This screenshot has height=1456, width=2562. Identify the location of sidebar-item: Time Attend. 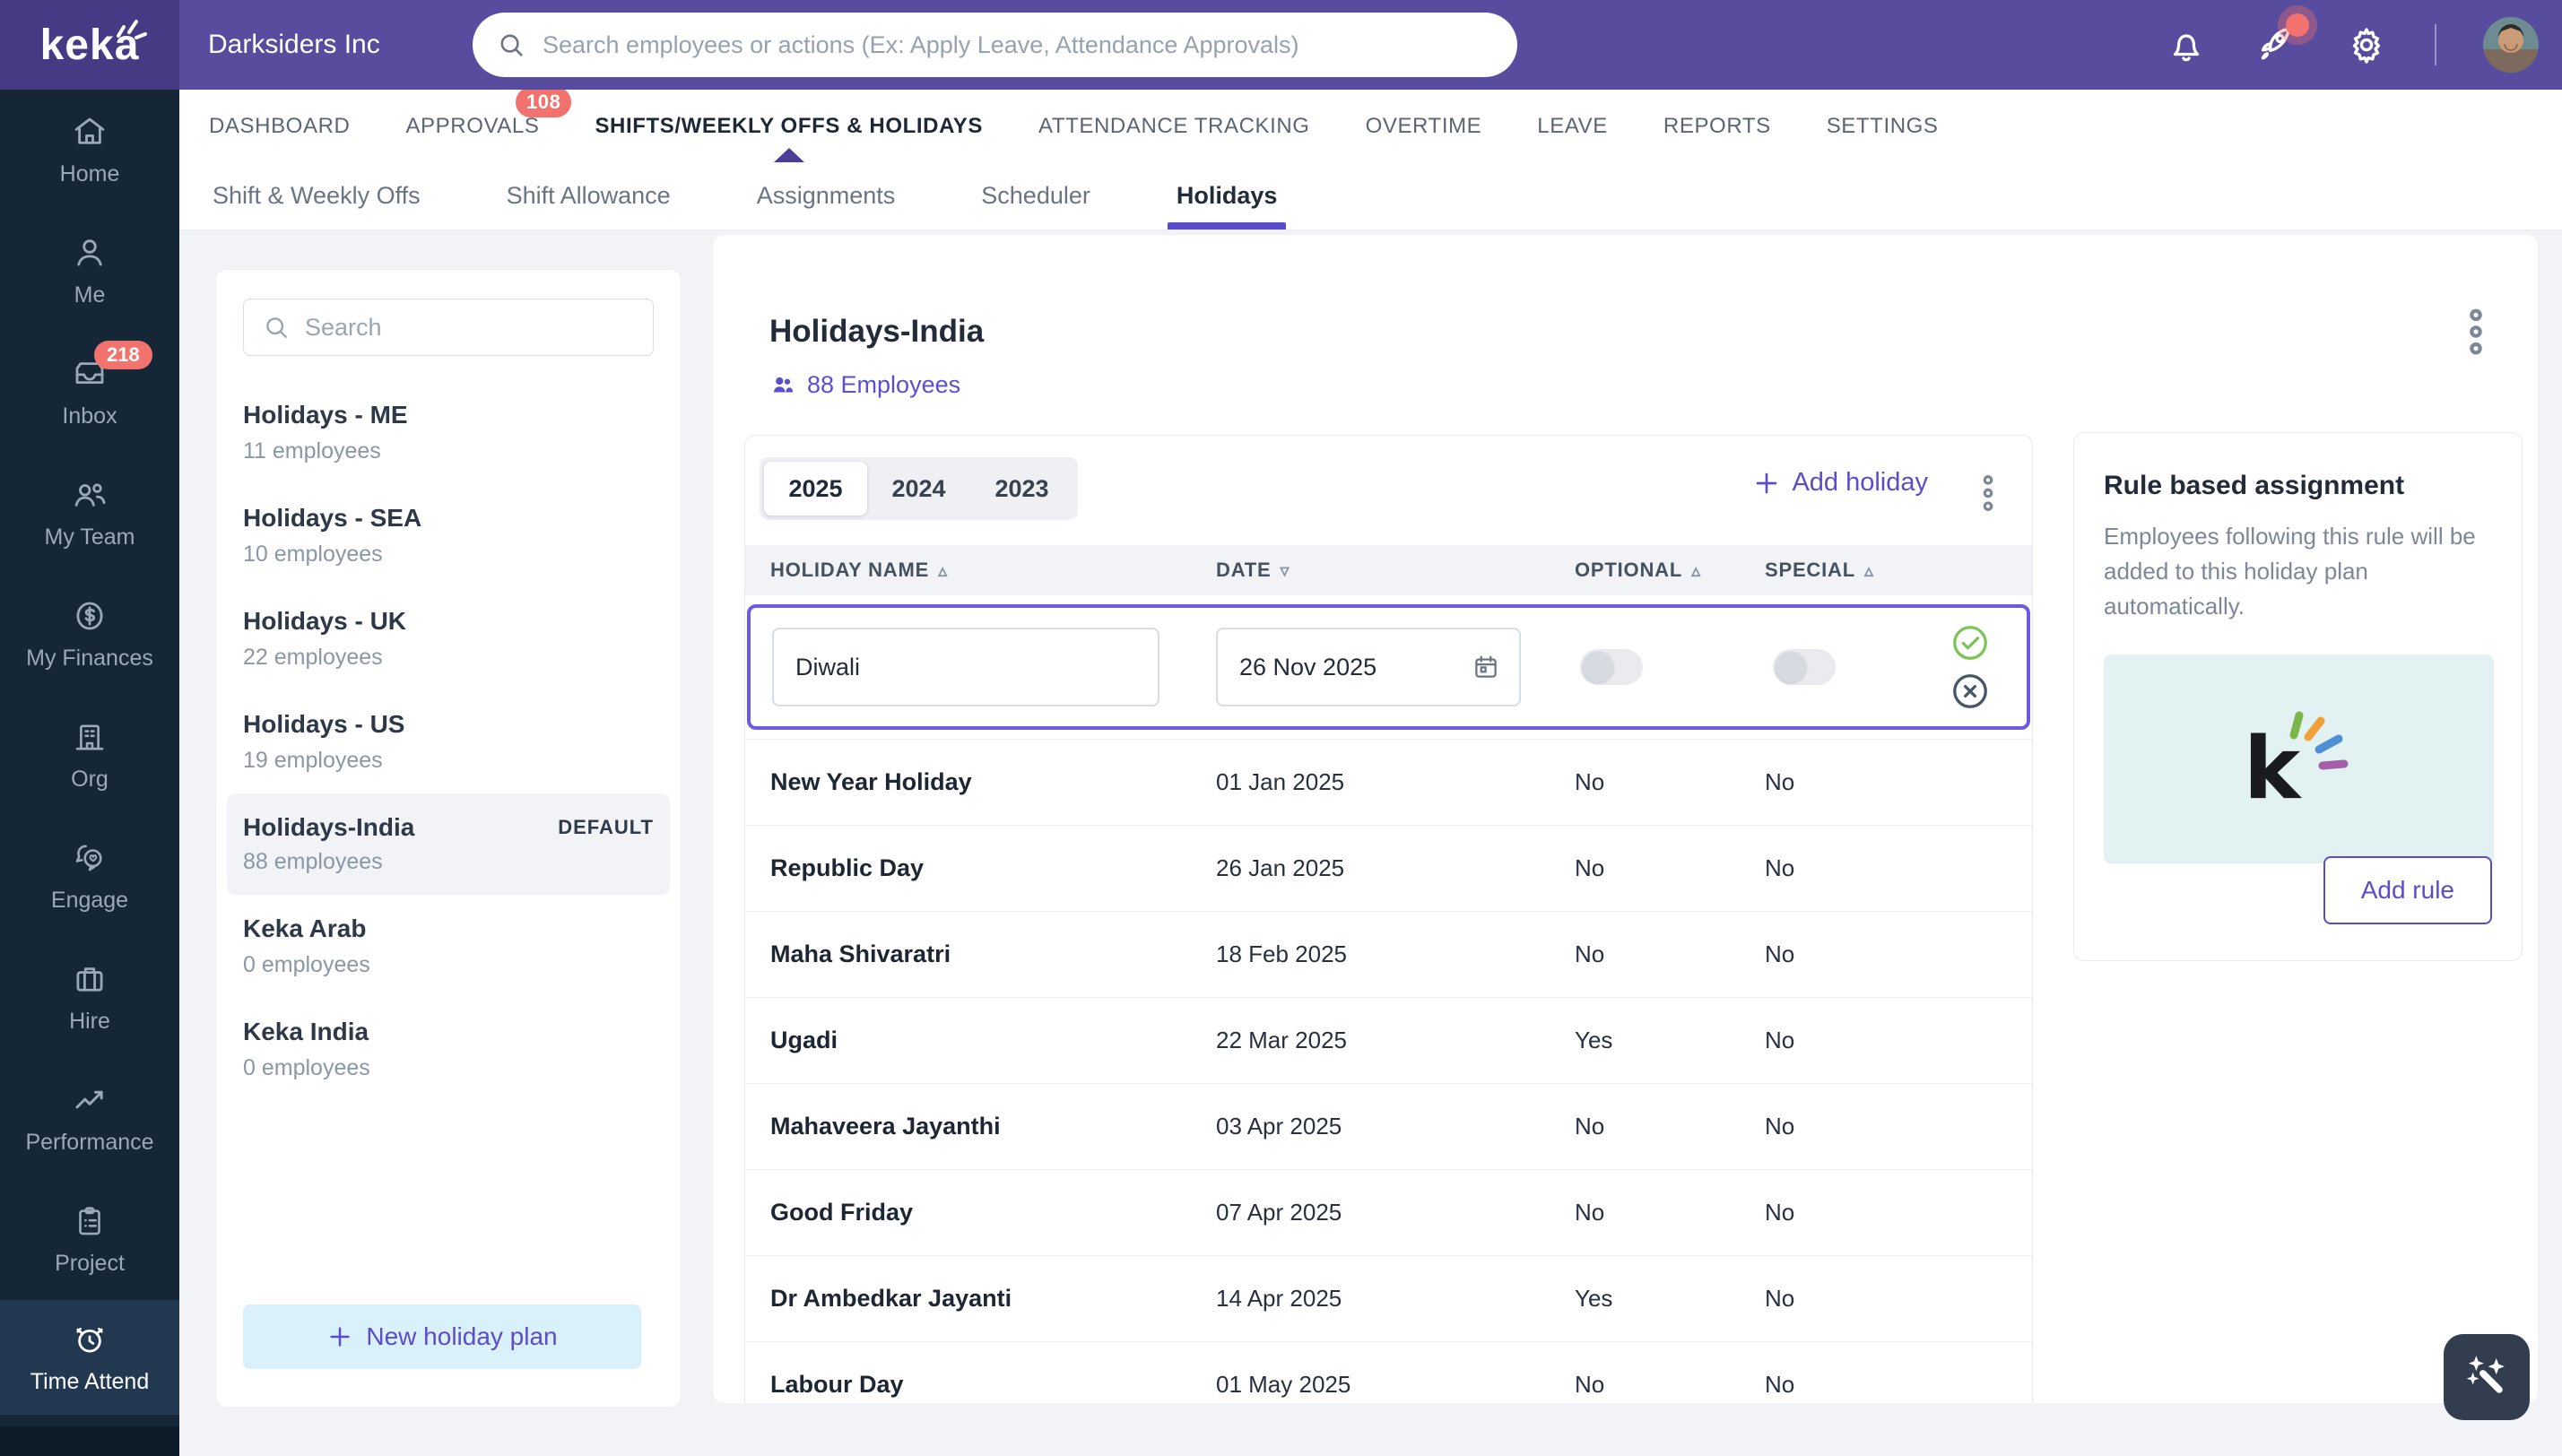
(89, 1357).